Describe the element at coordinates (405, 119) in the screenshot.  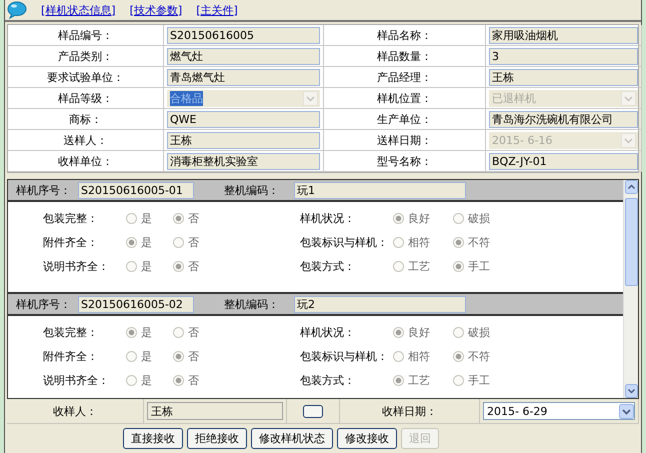
I see `field-label: 生产单位：` at that location.